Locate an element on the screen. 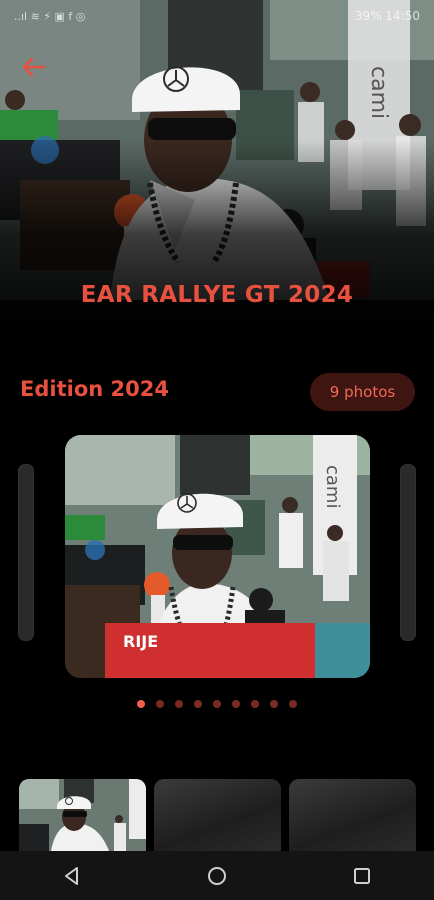 This screenshot has height=900, width=434. circle-home-icon is located at coordinates (216, 875).